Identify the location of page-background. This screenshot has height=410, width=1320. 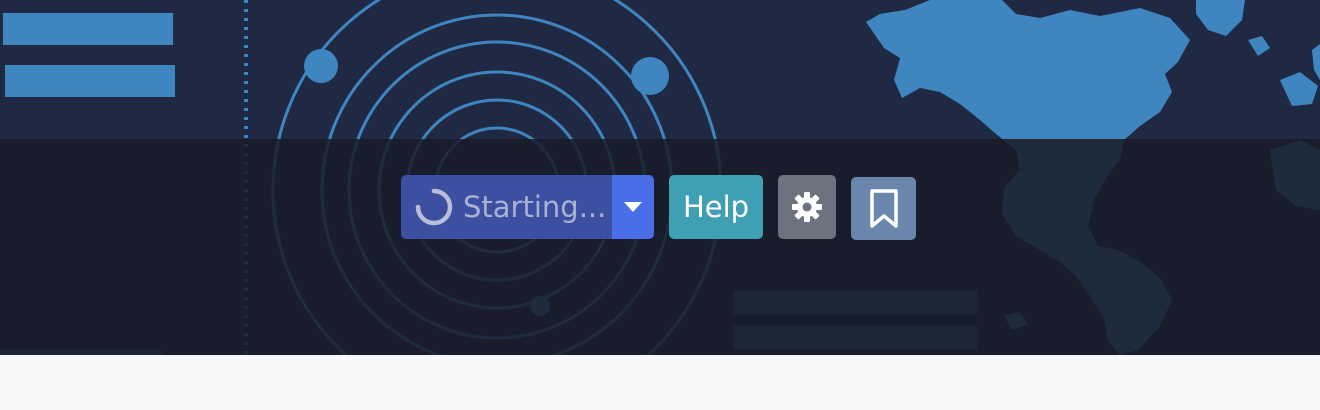
(660, 382).